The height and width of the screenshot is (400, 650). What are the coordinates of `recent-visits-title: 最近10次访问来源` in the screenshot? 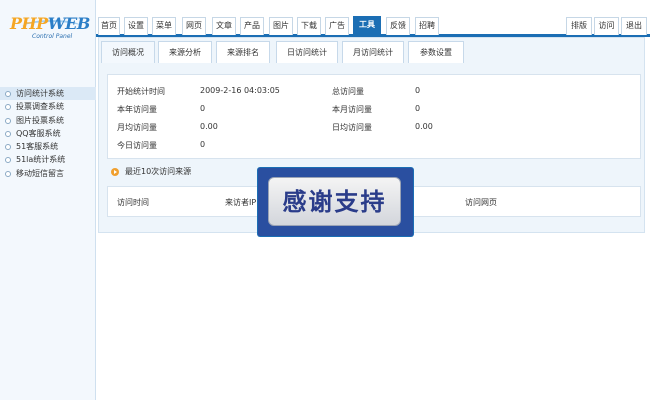 It's located at (158, 171).